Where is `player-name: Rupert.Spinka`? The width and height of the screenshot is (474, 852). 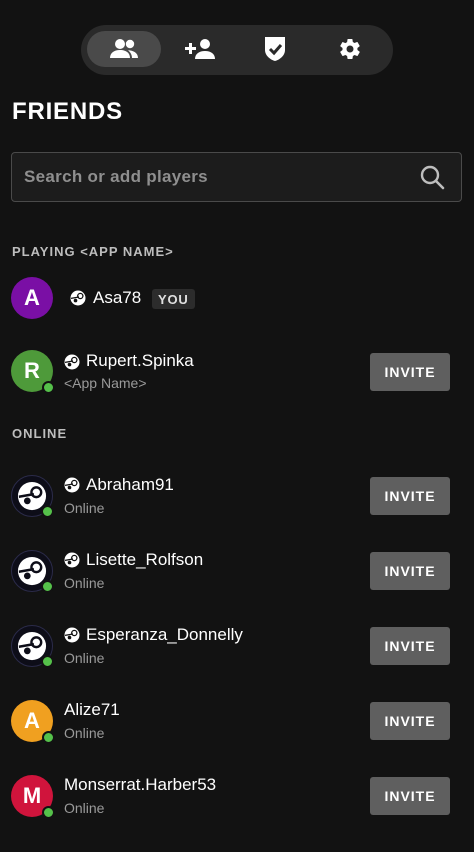 player-name: Rupert.Spinka is located at coordinates (140, 360).